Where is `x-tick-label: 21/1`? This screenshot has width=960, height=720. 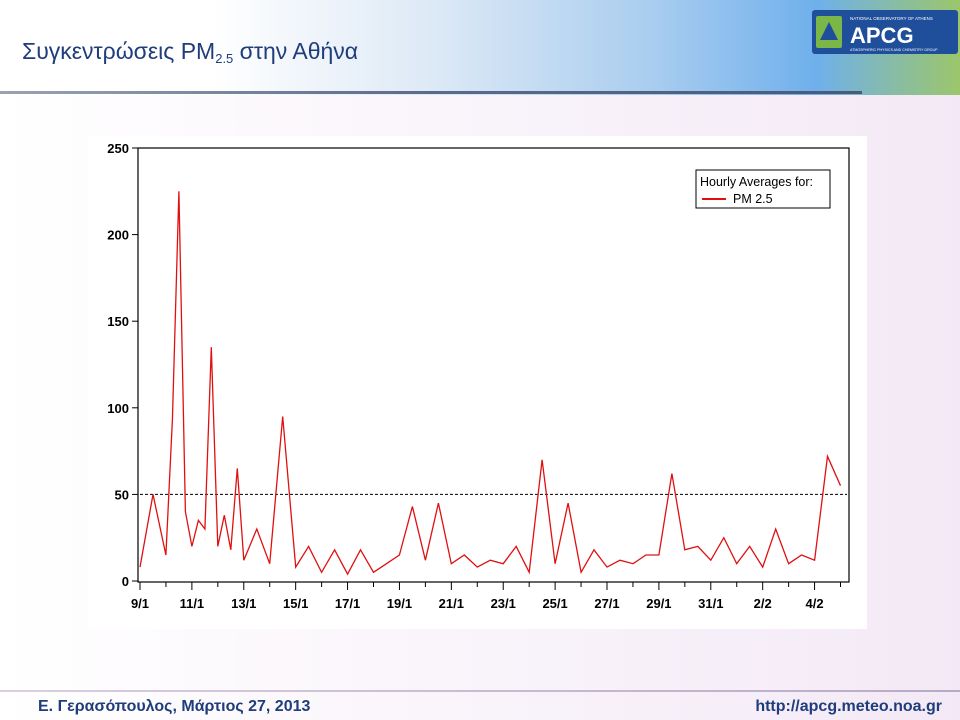
x-tick-label: 21/1 is located at coordinates (451, 603).